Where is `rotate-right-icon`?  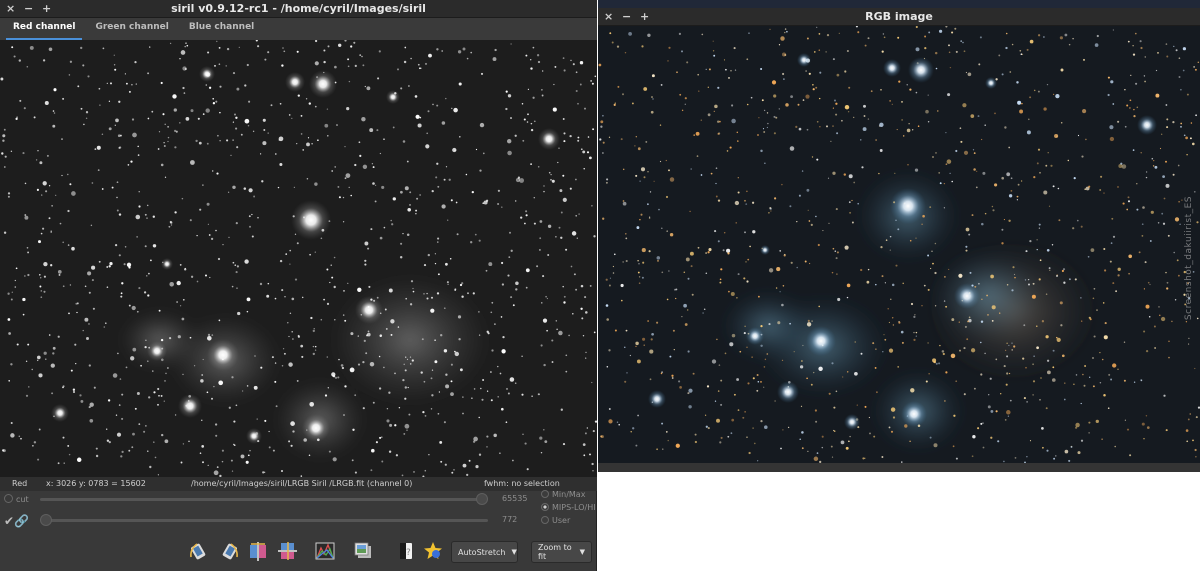
rotate-right-icon is located at coordinates (229, 551).